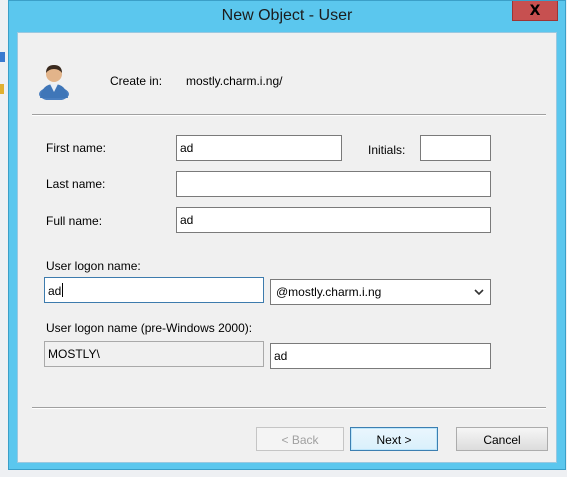 The height and width of the screenshot is (477, 567). What do you see at coordinates (455, 148) in the screenshot?
I see `initials-input` at bounding box center [455, 148].